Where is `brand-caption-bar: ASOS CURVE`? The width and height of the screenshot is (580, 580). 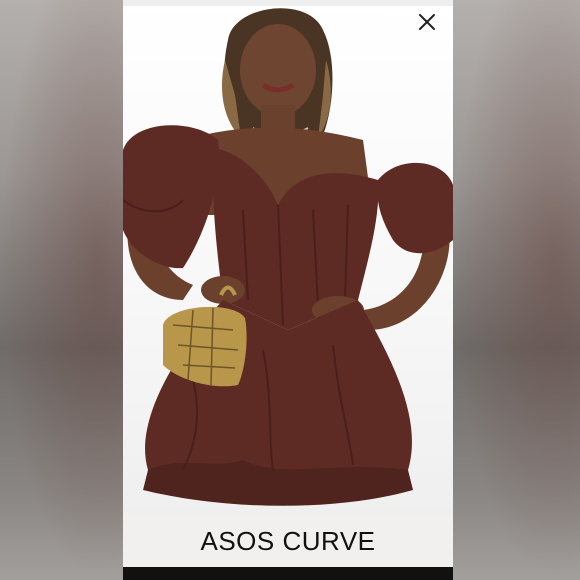 brand-caption-bar: ASOS CURVE is located at coordinates (288, 541).